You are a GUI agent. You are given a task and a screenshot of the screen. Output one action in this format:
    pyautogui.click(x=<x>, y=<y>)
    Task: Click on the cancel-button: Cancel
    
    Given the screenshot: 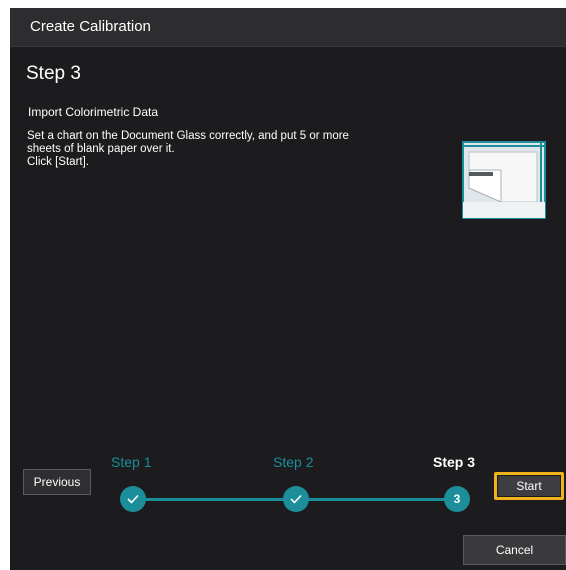 What is the action you would take?
    pyautogui.click(x=514, y=550)
    